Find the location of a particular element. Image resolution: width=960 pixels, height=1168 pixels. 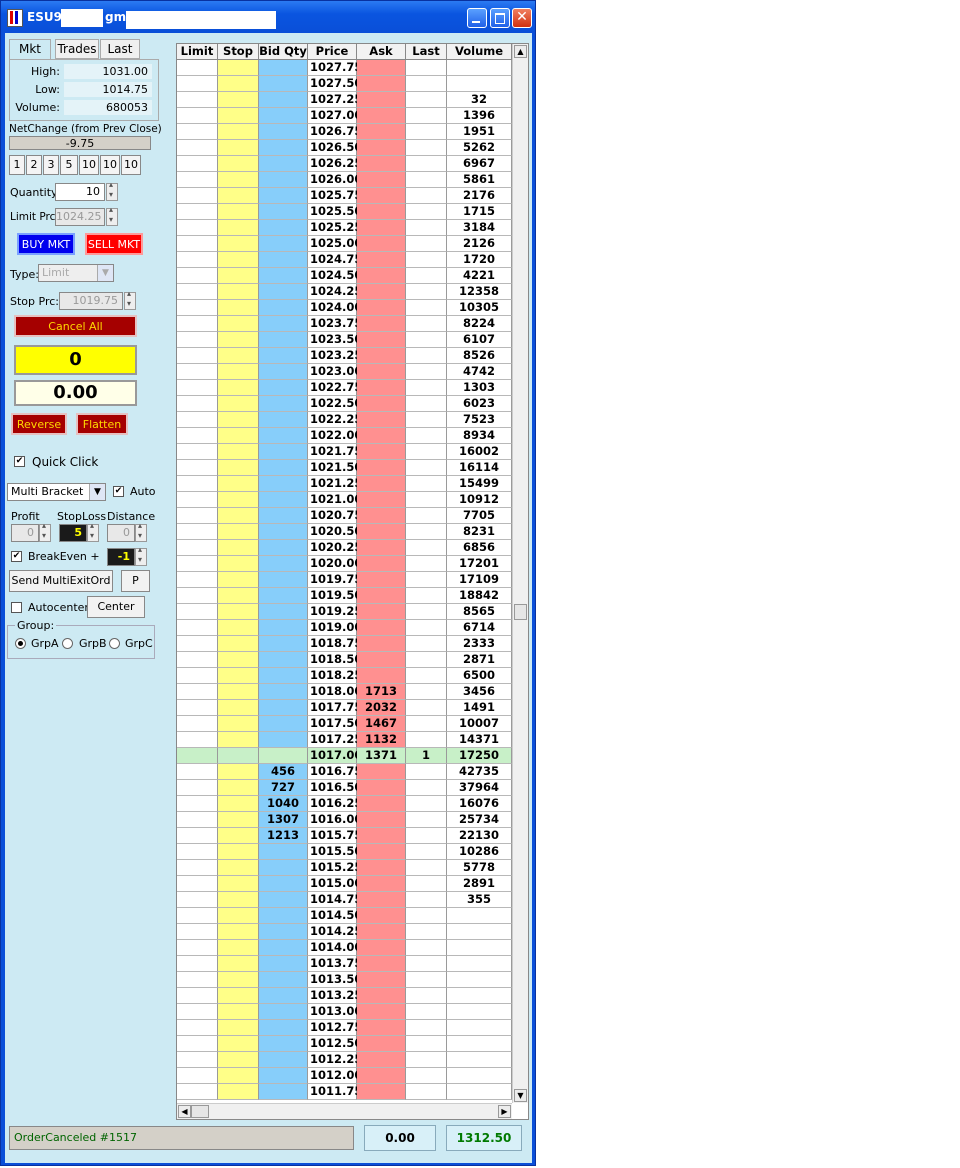

breakeven-checkbox: ✔ is located at coordinates (16, 556).